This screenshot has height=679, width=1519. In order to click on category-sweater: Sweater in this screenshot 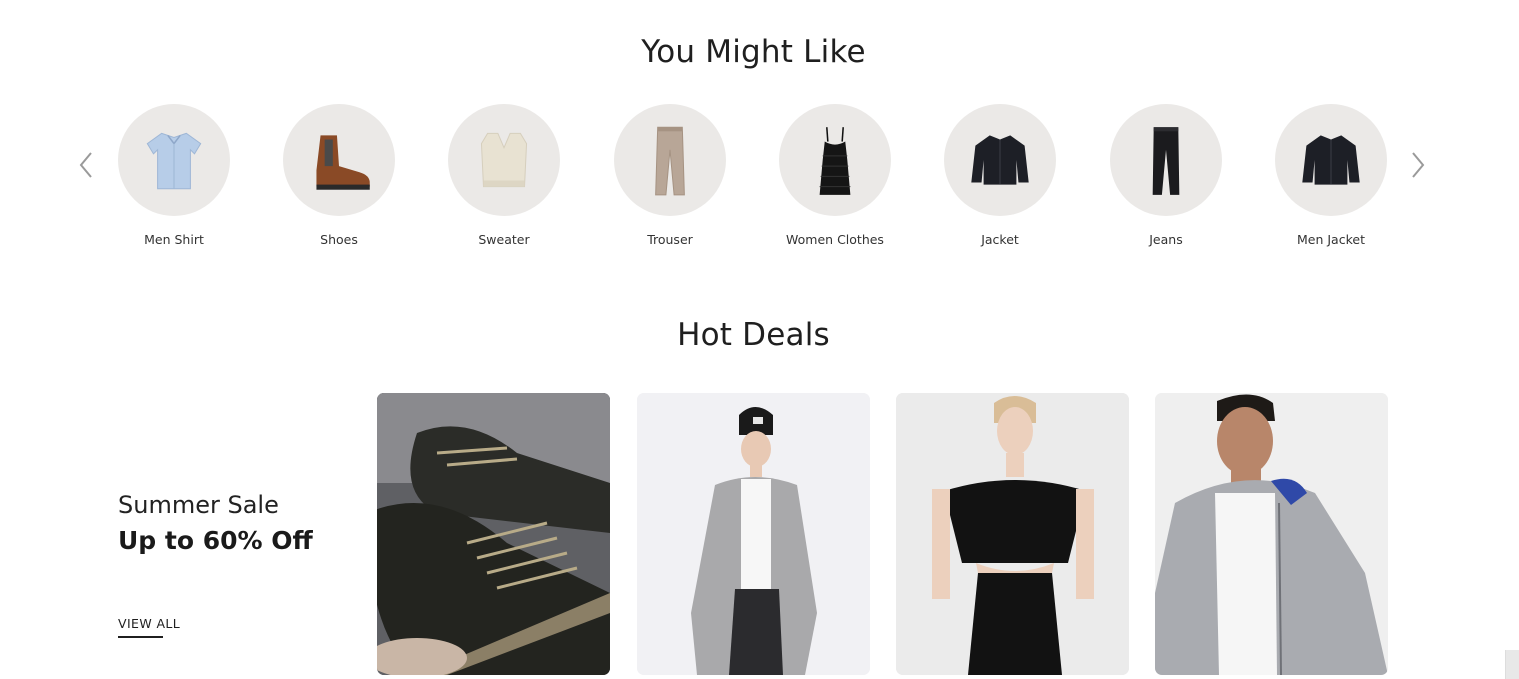, I will do `click(504, 175)`.